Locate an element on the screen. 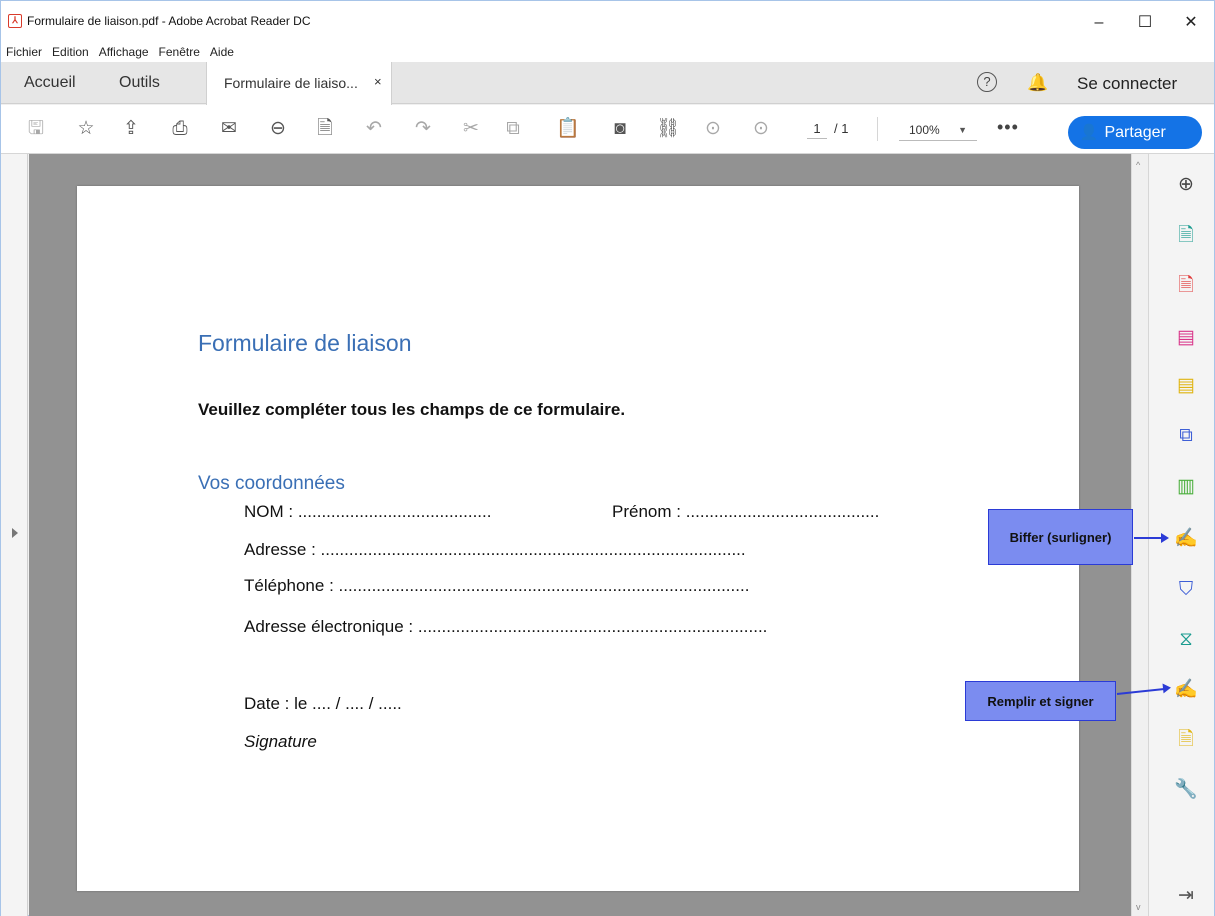 The image size is (1215, 916). zoom-select: 100% ▼ is located at coordinates (938, 130).